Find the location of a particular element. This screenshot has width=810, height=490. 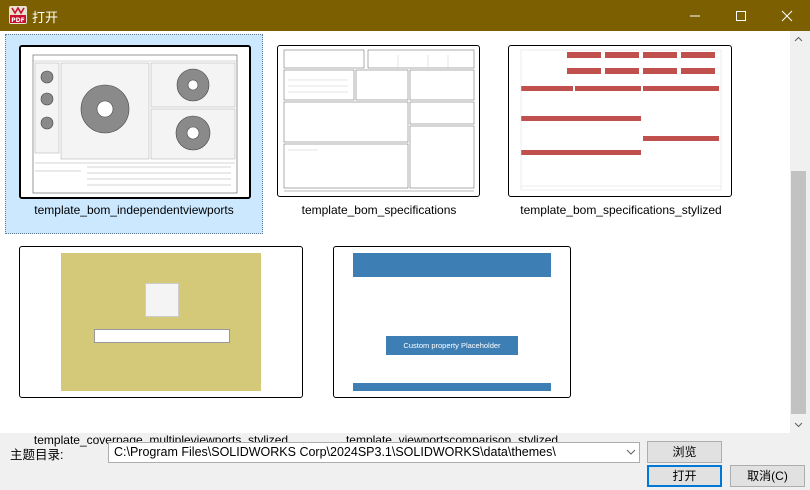

template-thumbnail: Custom property Placeholder is located at coordinates (452, 322).